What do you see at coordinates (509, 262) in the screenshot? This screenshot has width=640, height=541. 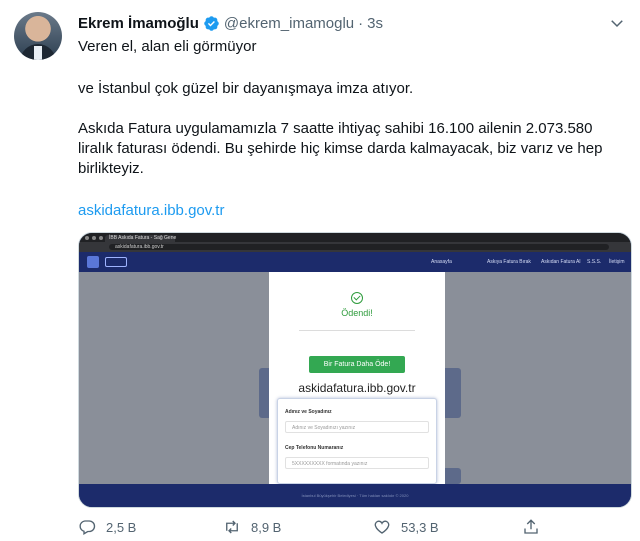 I see `nav-item-birak: Askıya Fatura Bırak` at bounding box center [509, 262].